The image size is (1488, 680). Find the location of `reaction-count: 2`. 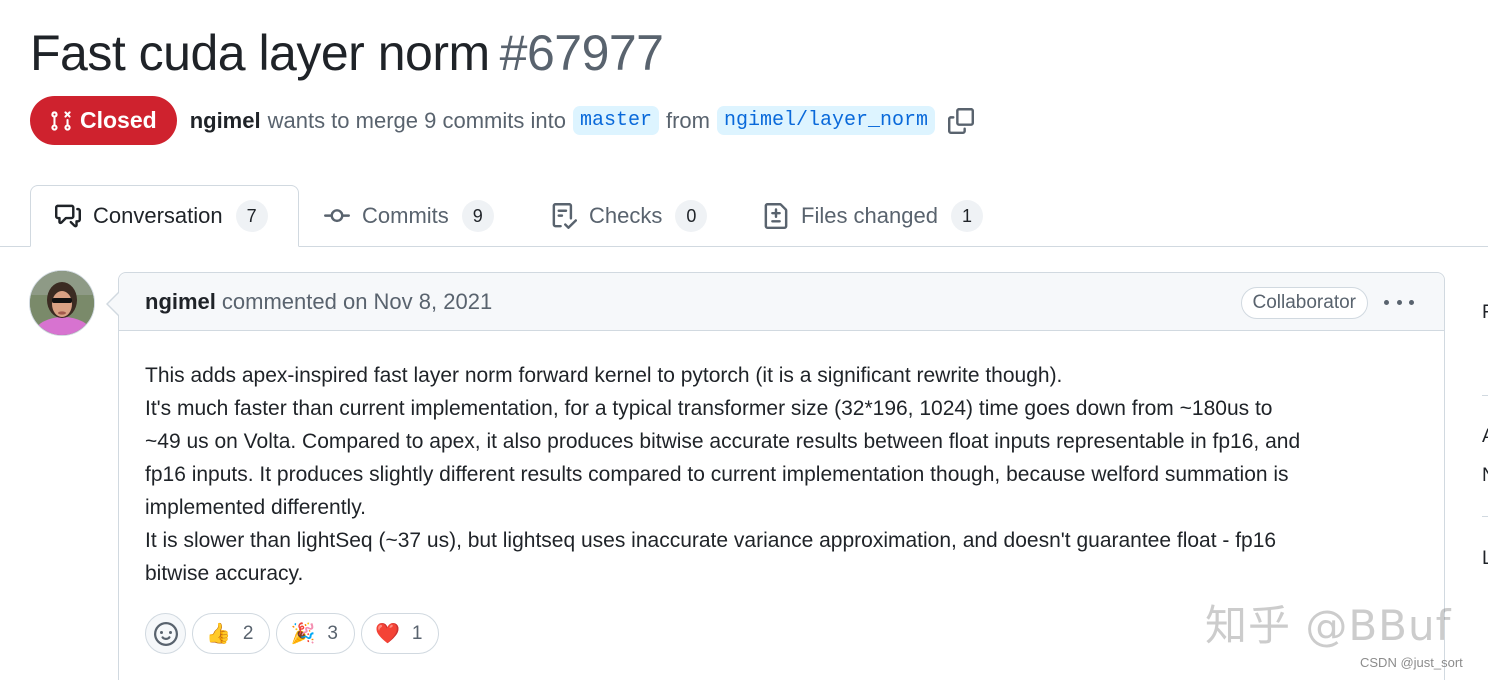

reaction-count: 2 is located at coordinates (248, 633).